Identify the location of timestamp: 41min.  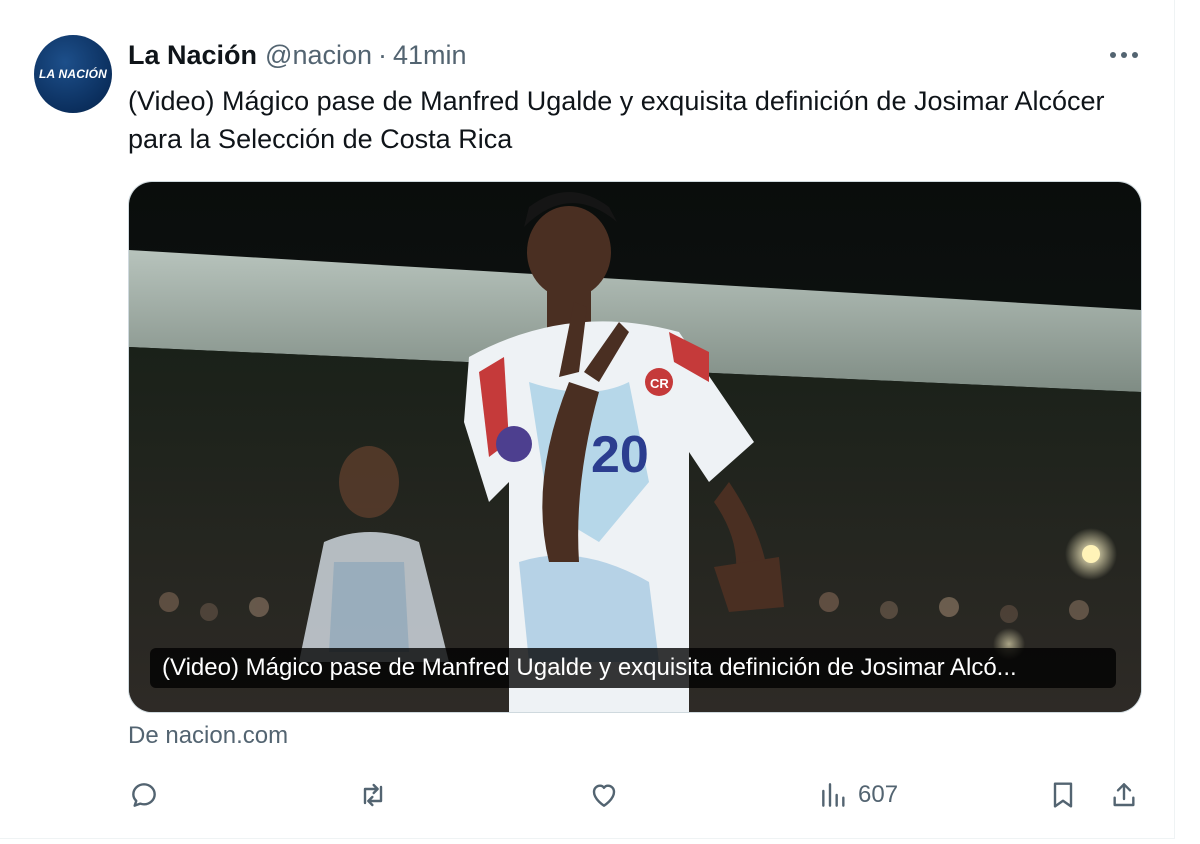
(430, 55).